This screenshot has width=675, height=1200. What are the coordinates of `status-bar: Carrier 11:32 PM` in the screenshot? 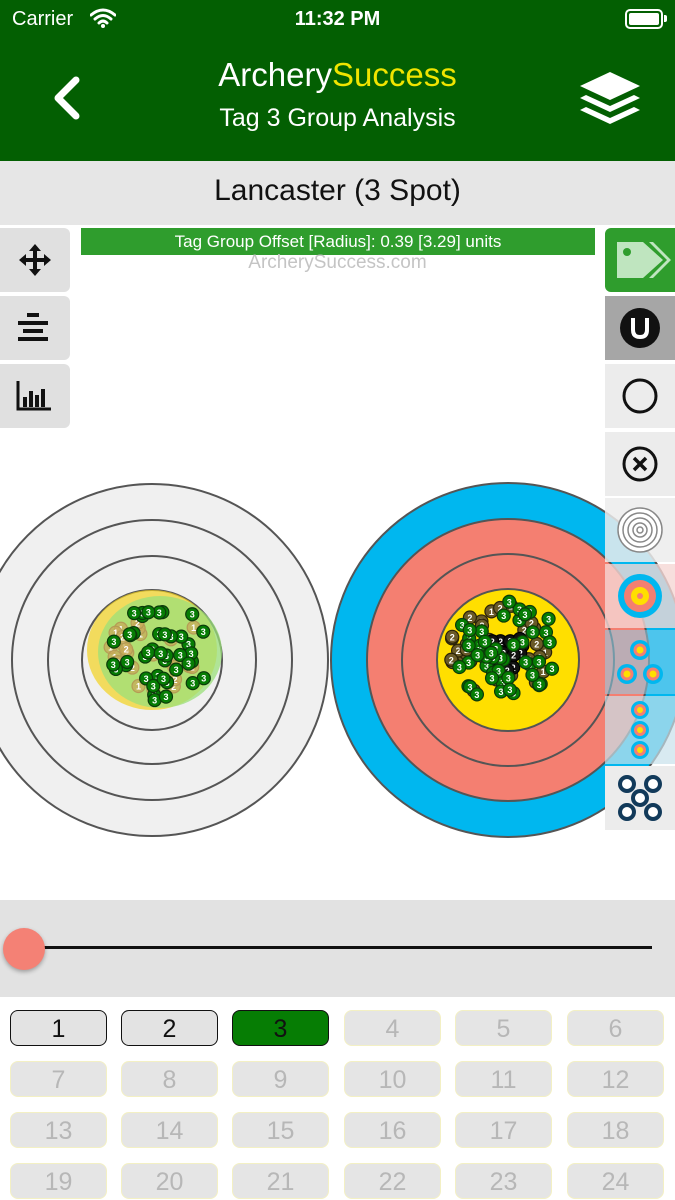 It's located at (337, 20).